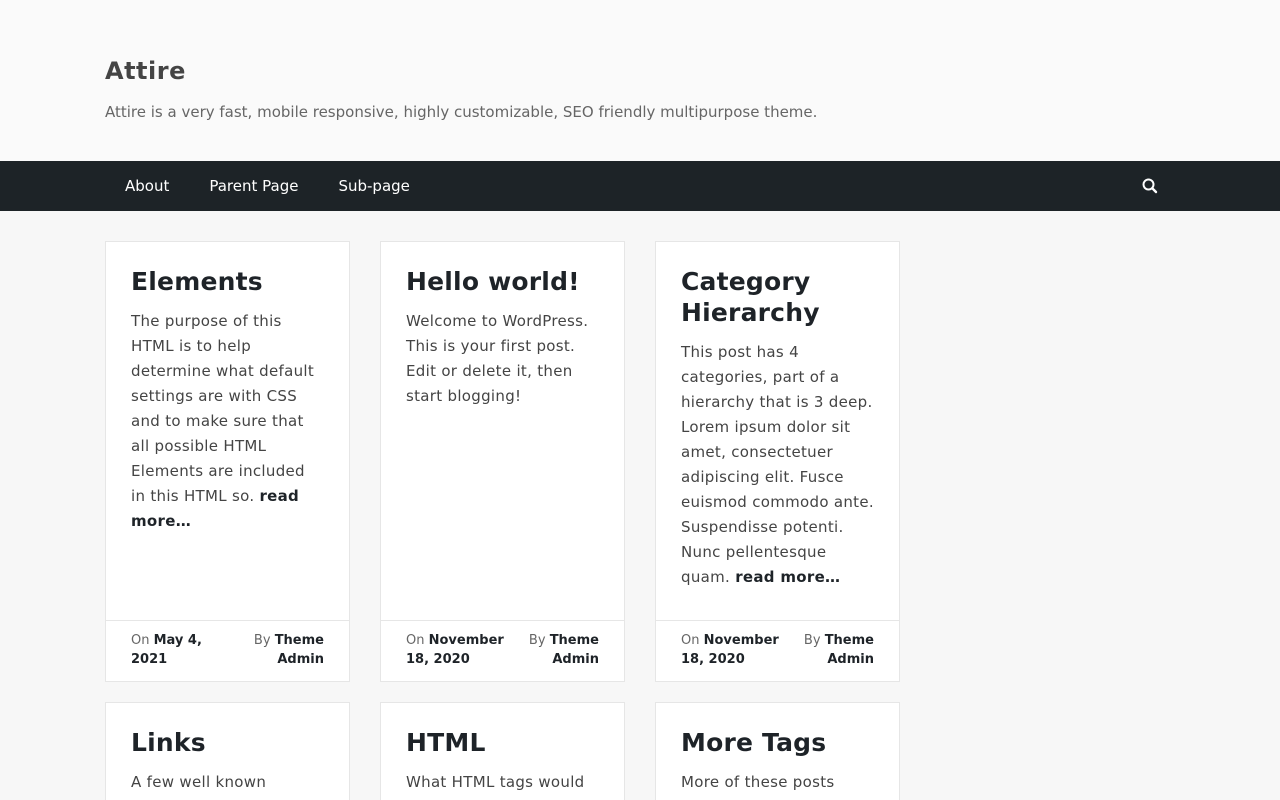 The height and width of the screenshot is (800, 1280). I want to click on main-navigation: About Parent Page Sub-page, so click(640, 186).